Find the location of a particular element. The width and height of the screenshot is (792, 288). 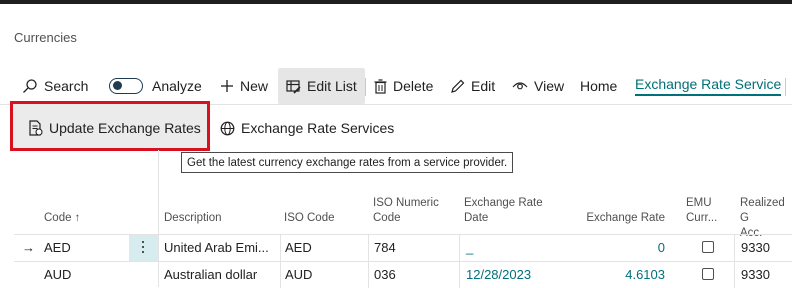

cell-description: Australian dollar is located at coordinates (210, 274).